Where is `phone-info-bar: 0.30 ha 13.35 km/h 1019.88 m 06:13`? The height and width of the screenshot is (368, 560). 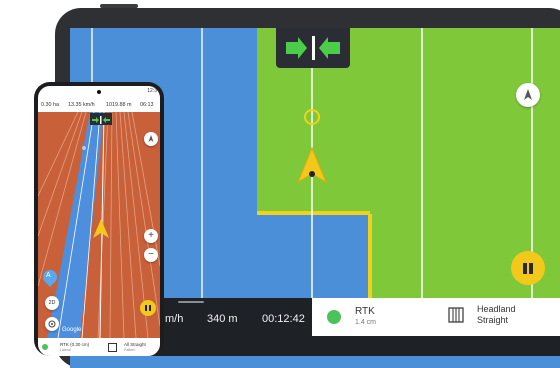 phone-info-bar: 0.30 ha 13.35 km/h 1019.88 m 06:13 is located at coordinates (99, 105).